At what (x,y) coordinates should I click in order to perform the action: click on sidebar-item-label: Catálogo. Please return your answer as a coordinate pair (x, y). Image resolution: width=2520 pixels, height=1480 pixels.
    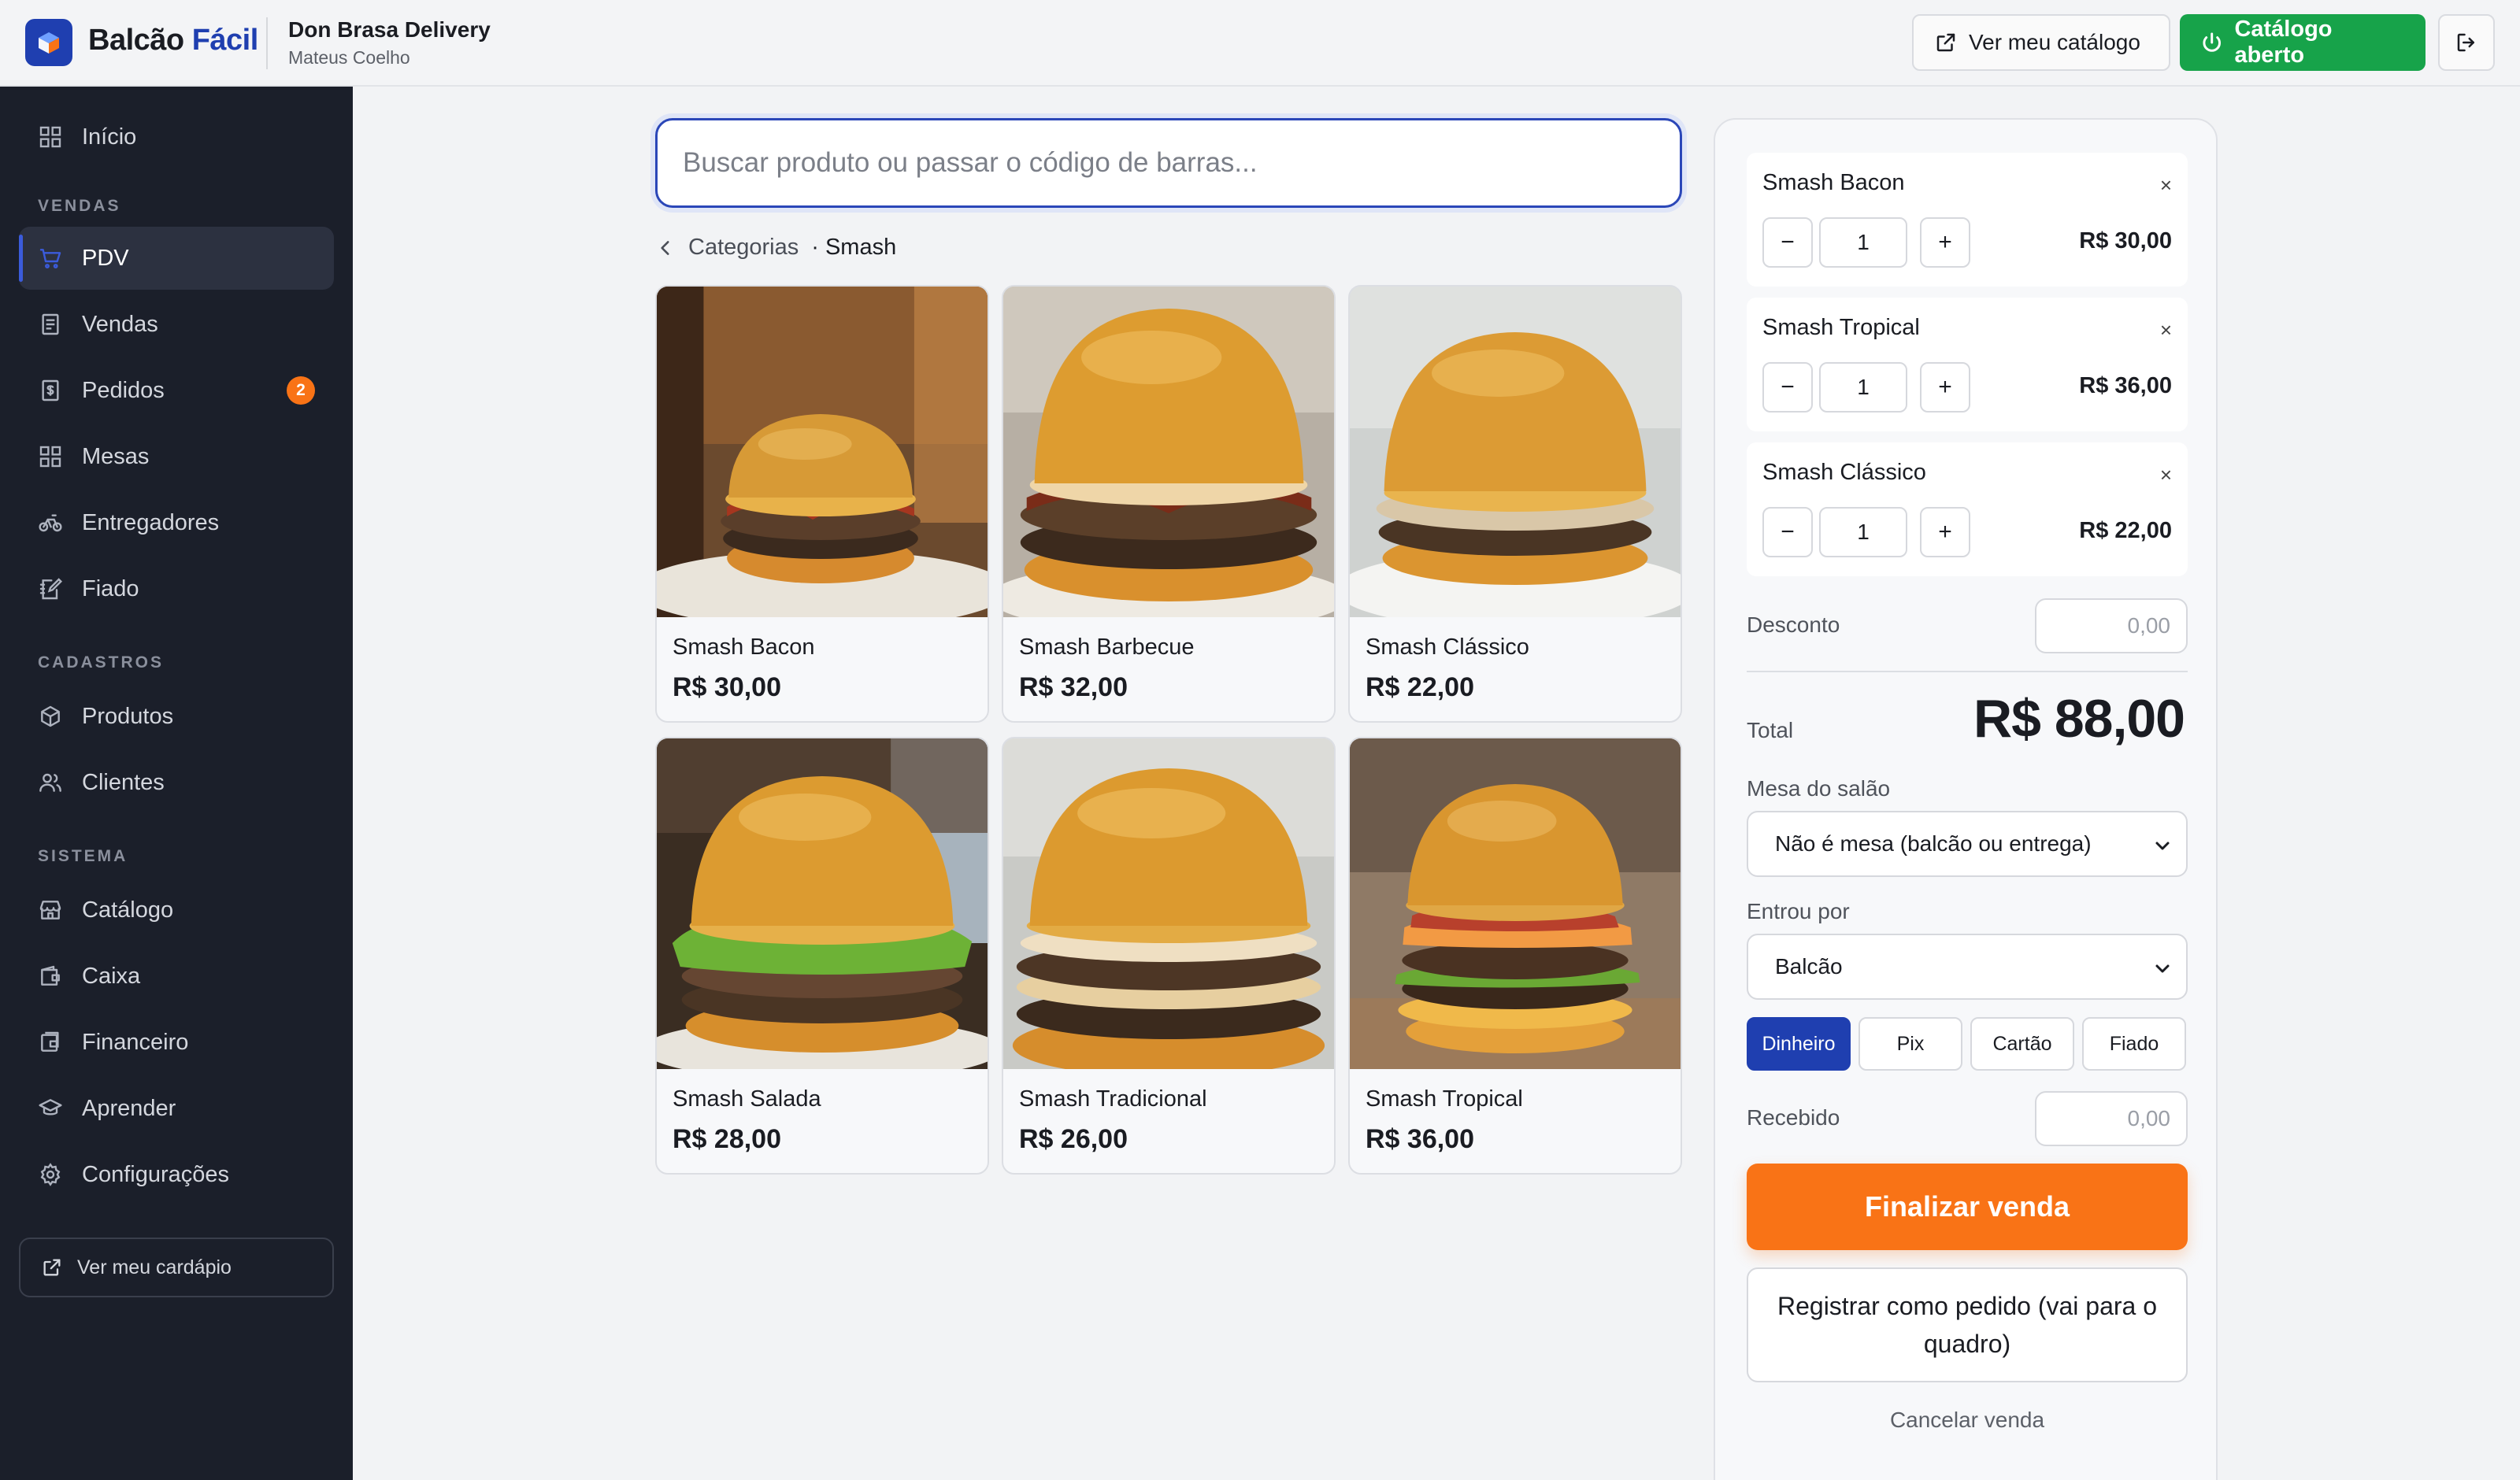
    Looking at the image, I should click on (128, 910).